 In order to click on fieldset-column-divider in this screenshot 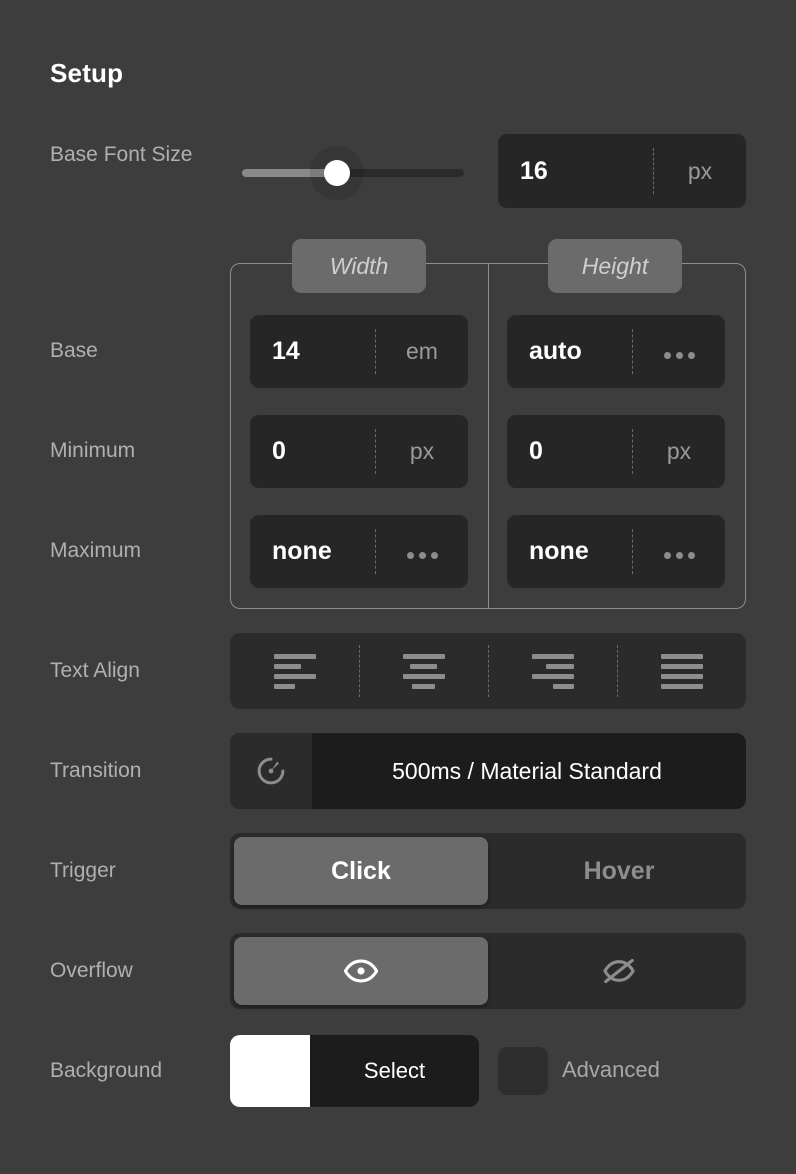, I will do `click(488, 436)`.